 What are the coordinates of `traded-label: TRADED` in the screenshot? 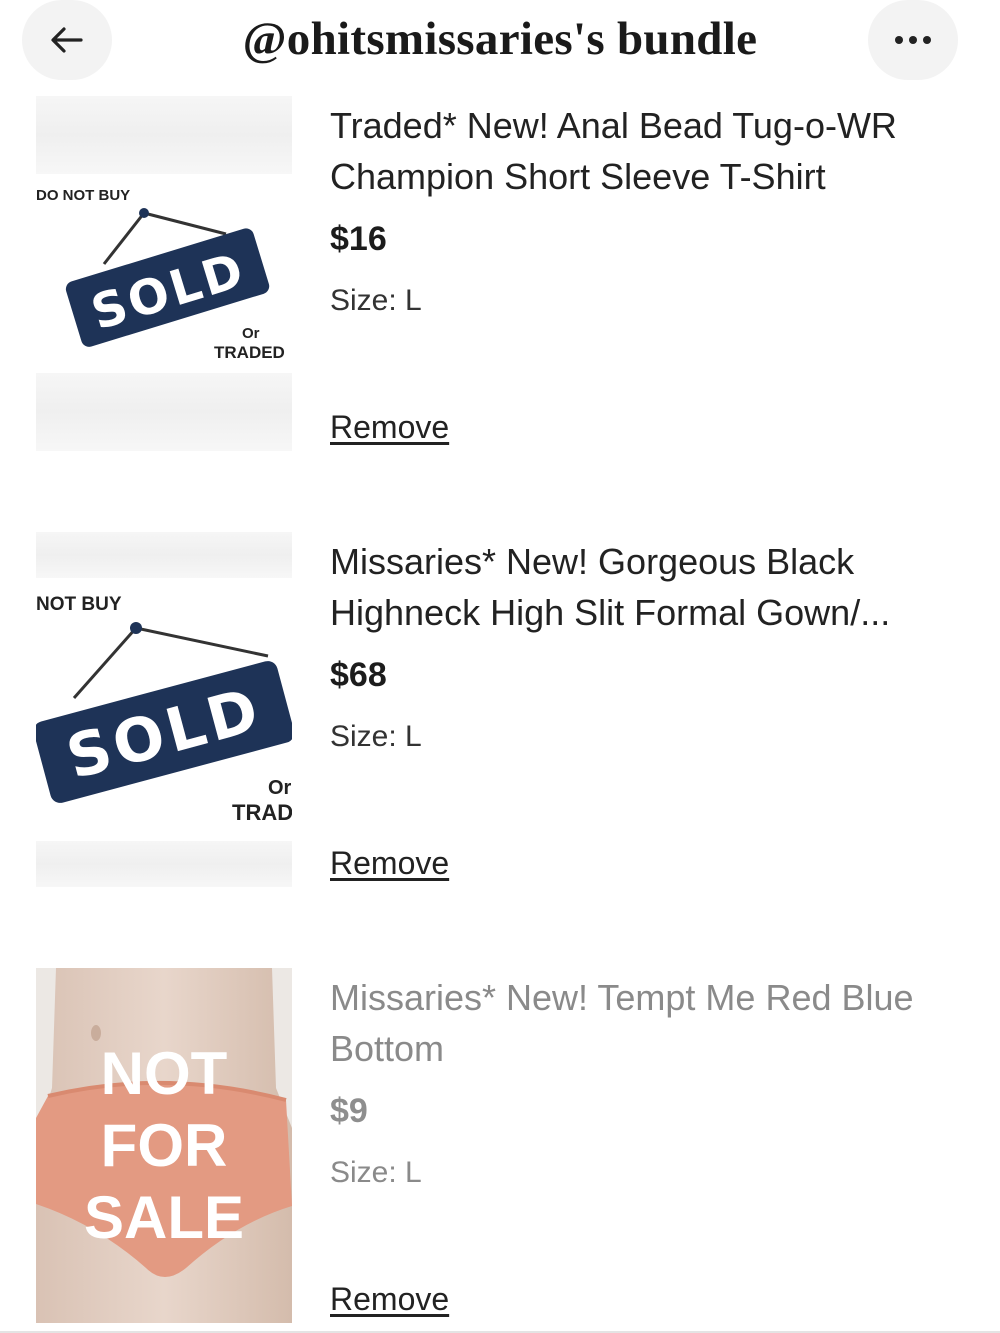 It's located at (249, 352).